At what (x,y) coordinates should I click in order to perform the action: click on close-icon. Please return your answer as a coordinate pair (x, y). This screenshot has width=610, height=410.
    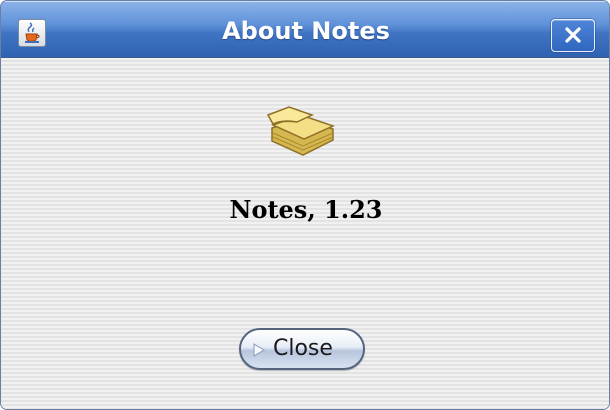
    Looking at the image, I should click on (573, 35).